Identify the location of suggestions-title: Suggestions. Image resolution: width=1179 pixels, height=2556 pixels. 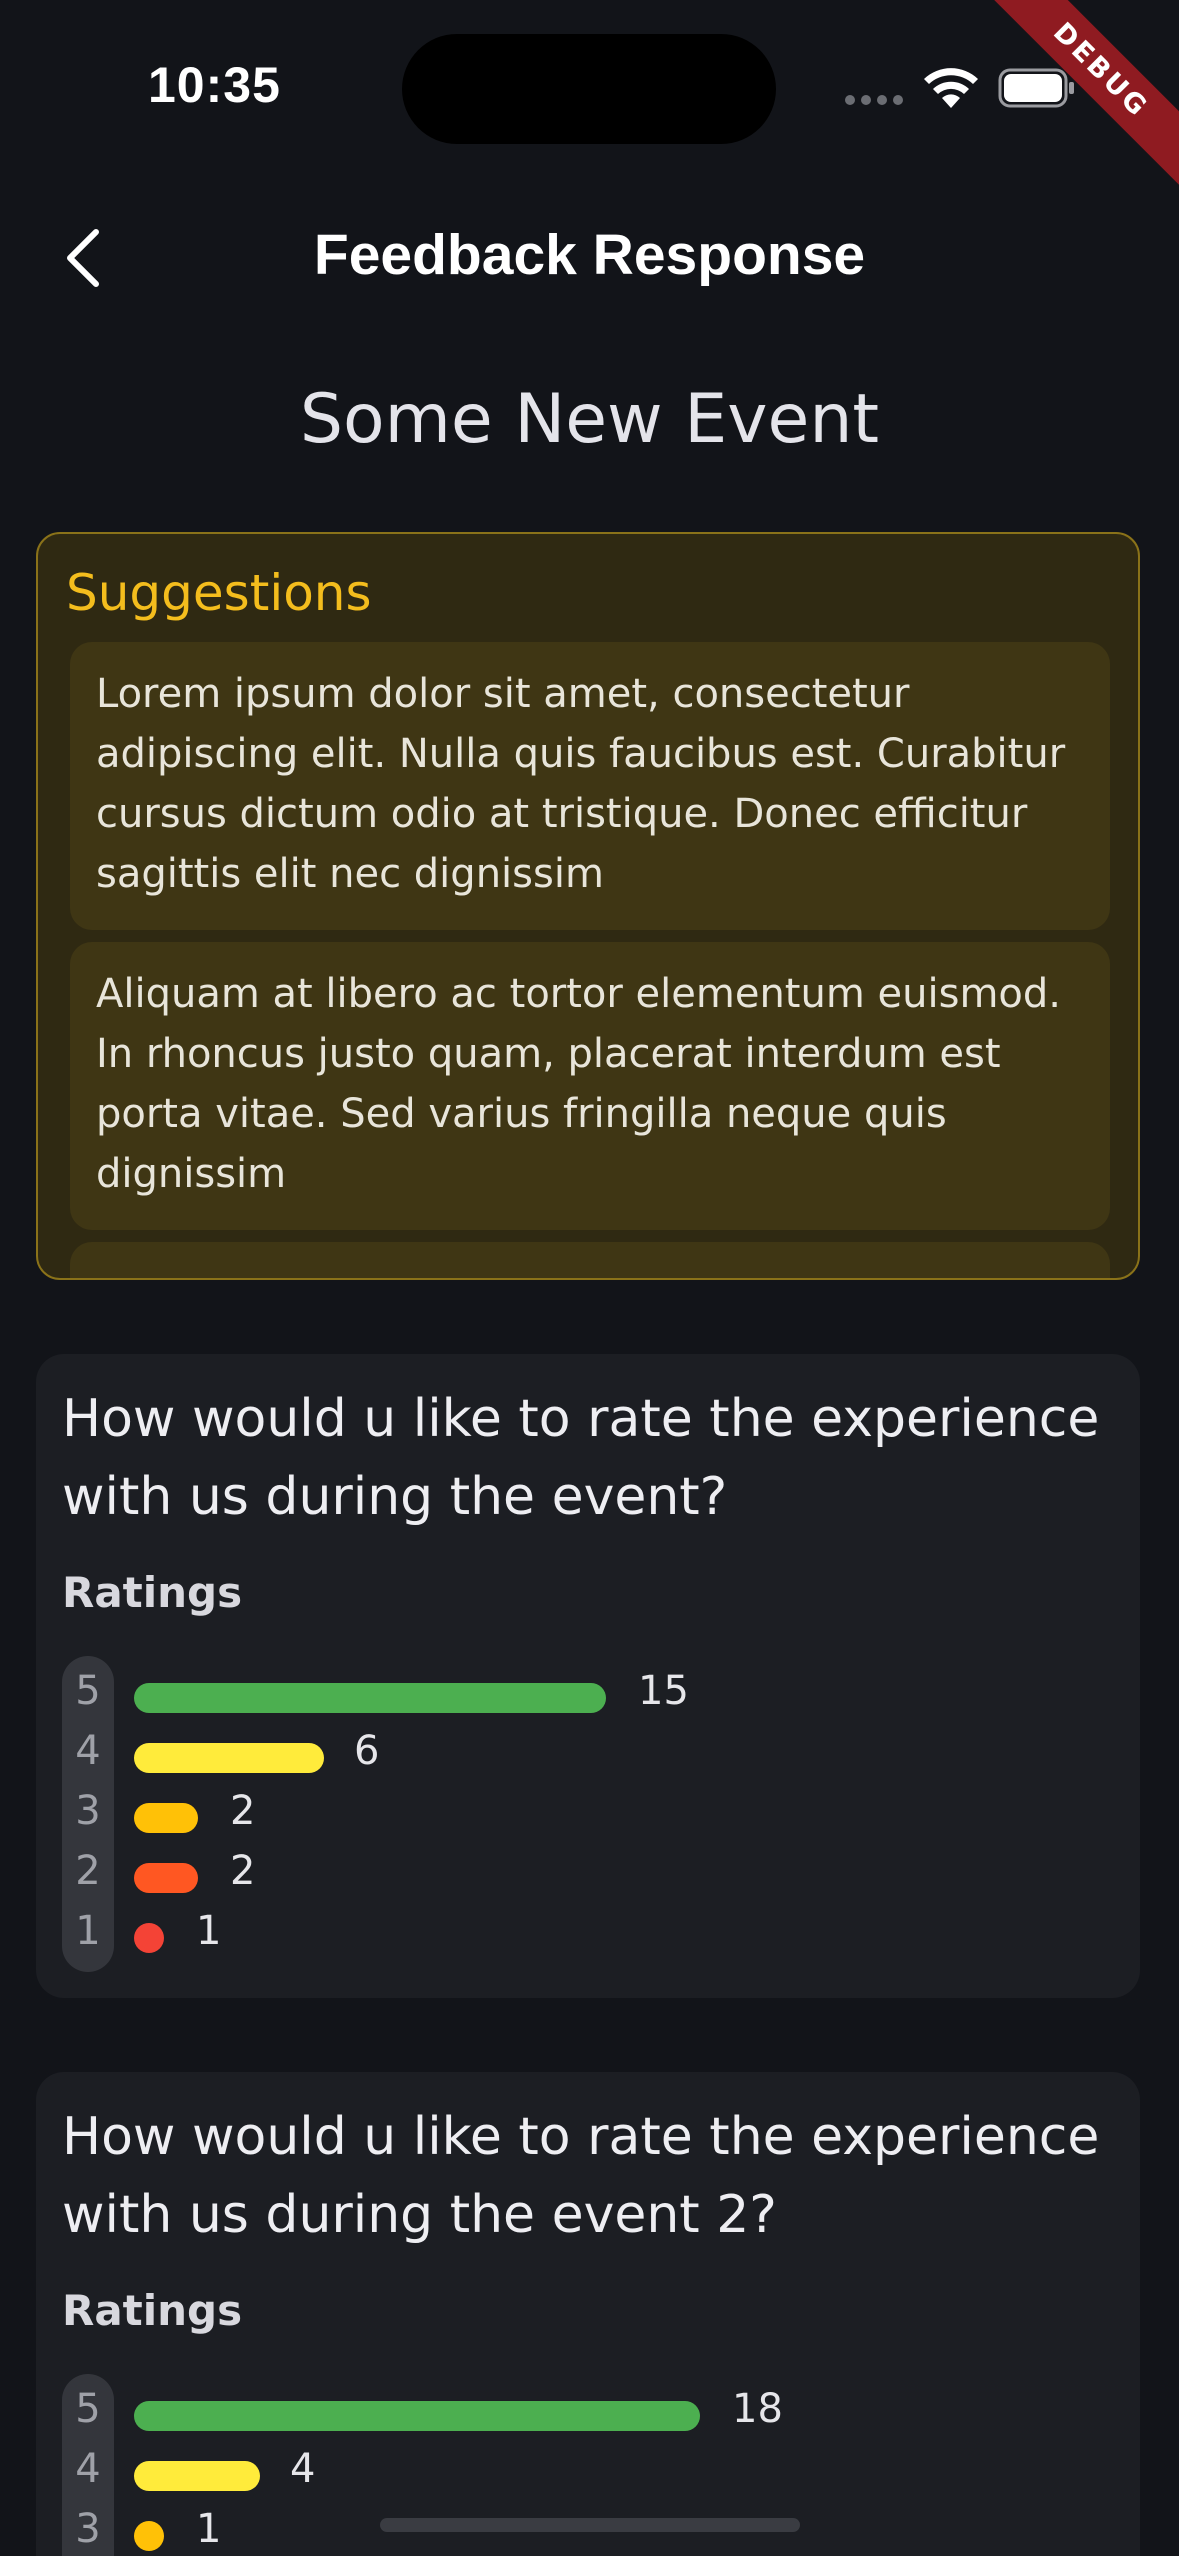
(219, 593).